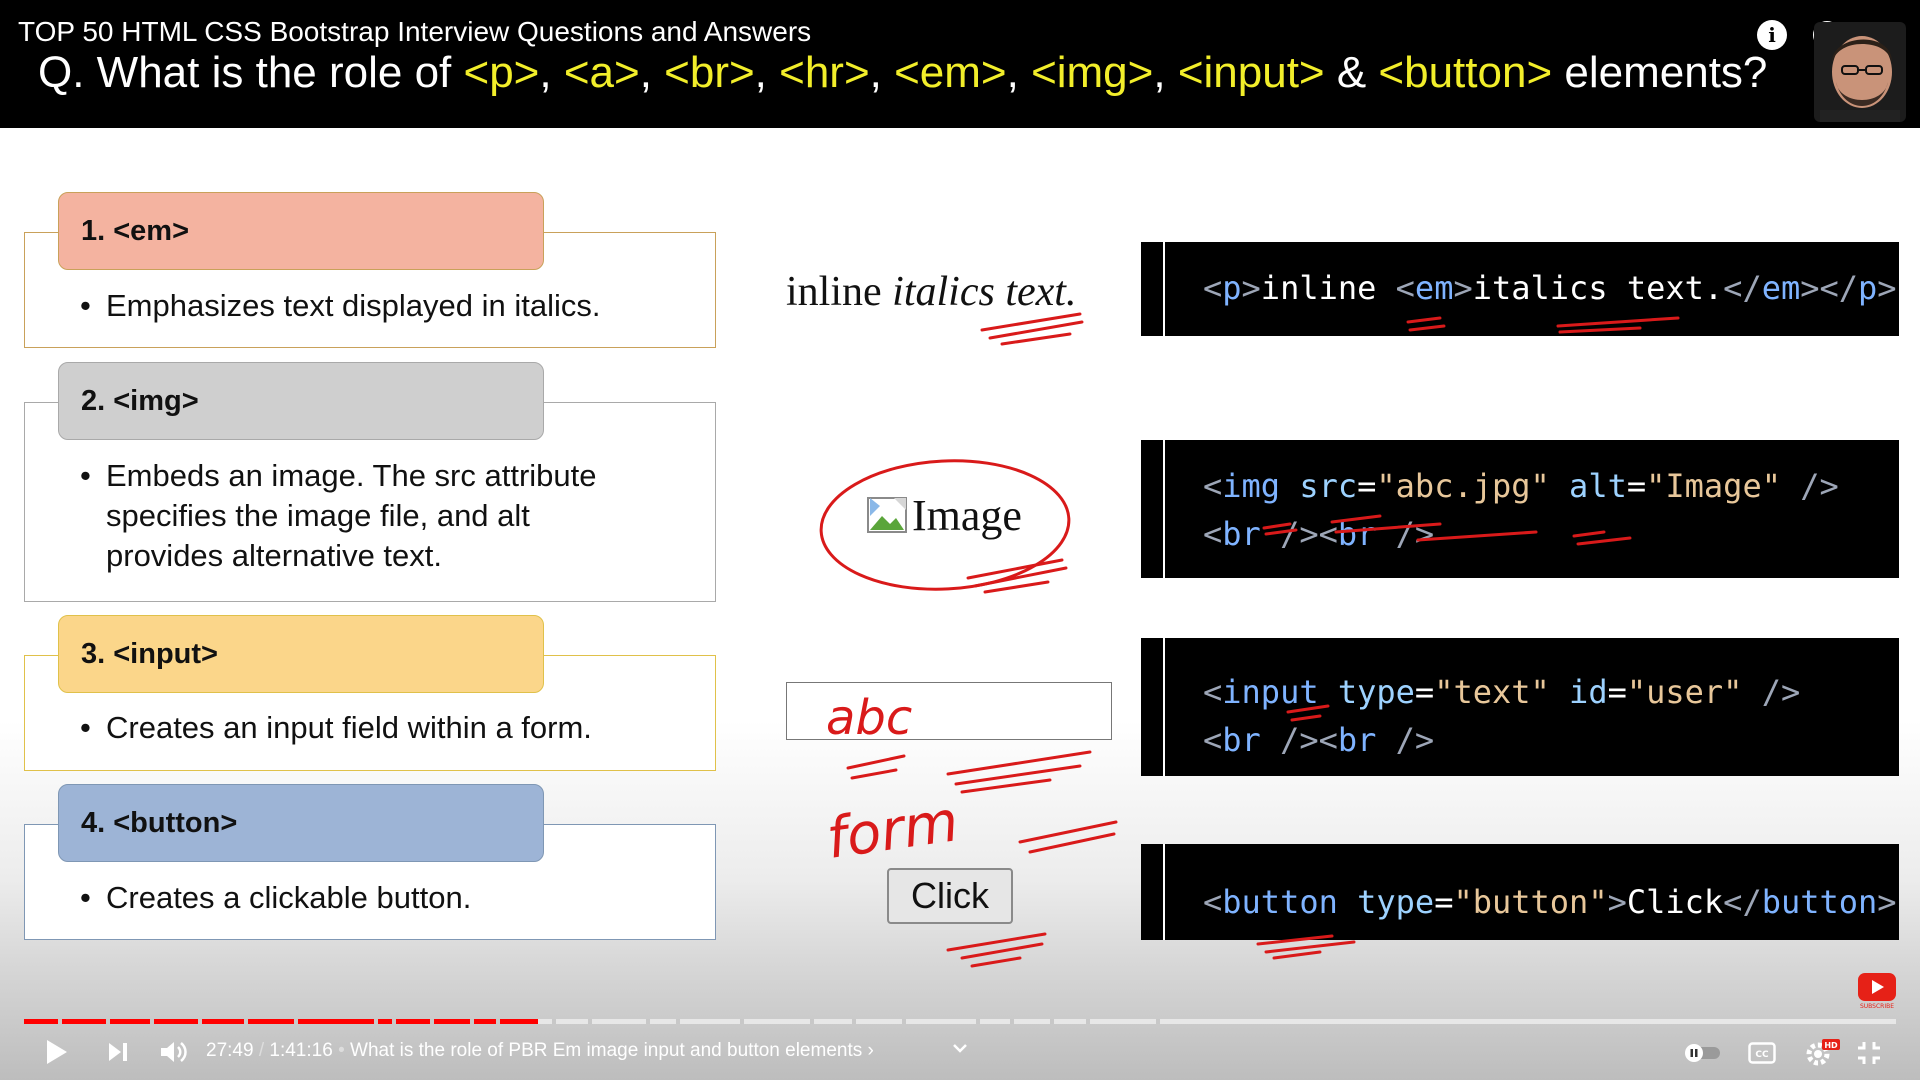 Image resolution: width=1920 pixels, height=1080 pixels. I want to click on duration: 1:41:16, so click(301, 1050).